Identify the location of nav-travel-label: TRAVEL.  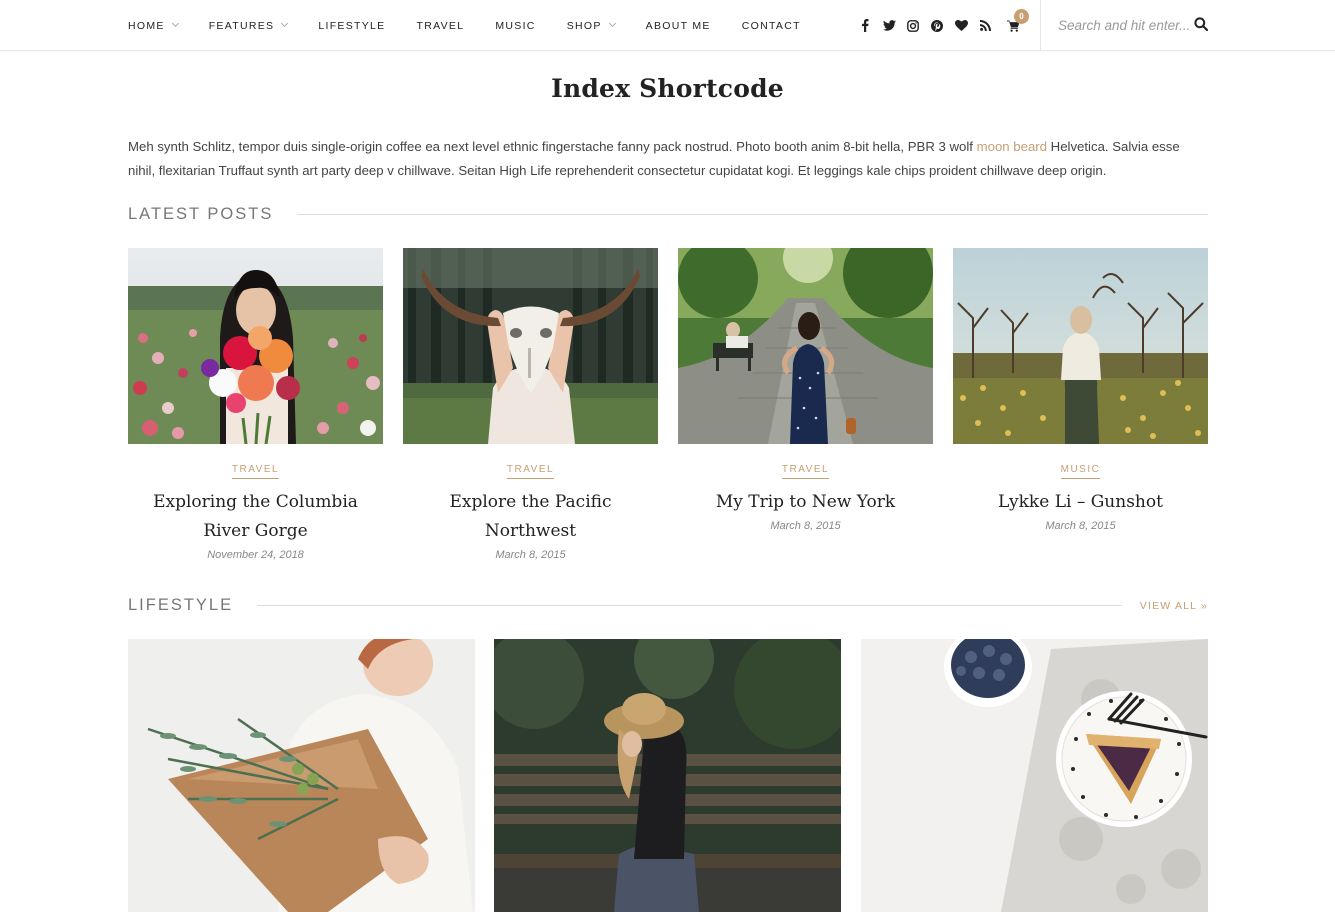
(440, 25).